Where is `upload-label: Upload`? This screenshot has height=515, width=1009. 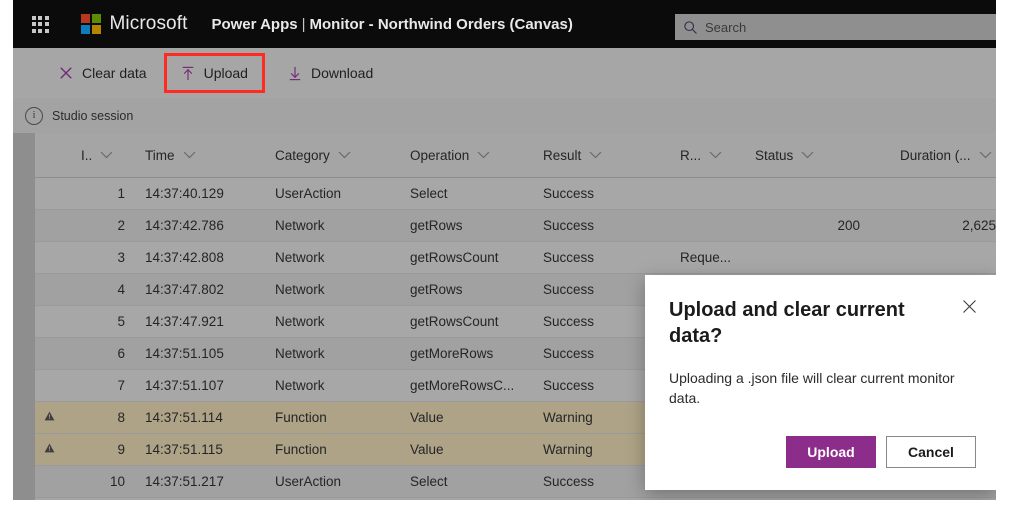
upload-label: Upload is located at coordinates (225, 73).